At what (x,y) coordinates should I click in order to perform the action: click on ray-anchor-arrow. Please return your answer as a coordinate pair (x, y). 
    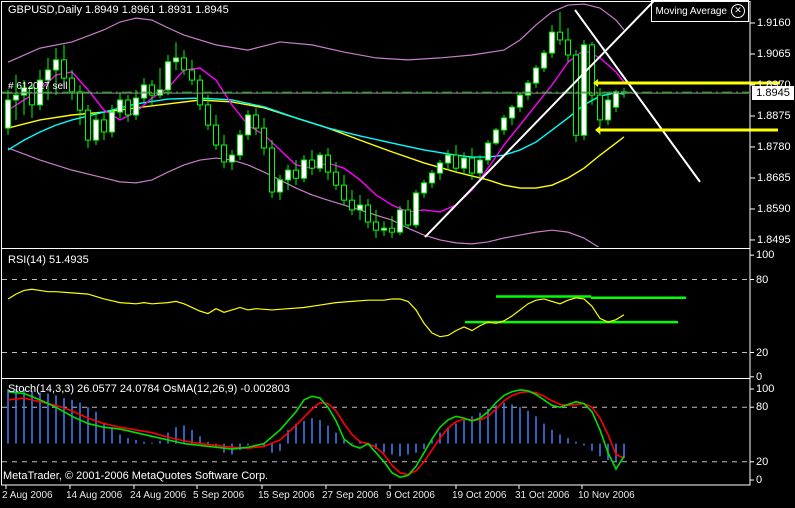
    Looking at the image, I should click on (597, 130).